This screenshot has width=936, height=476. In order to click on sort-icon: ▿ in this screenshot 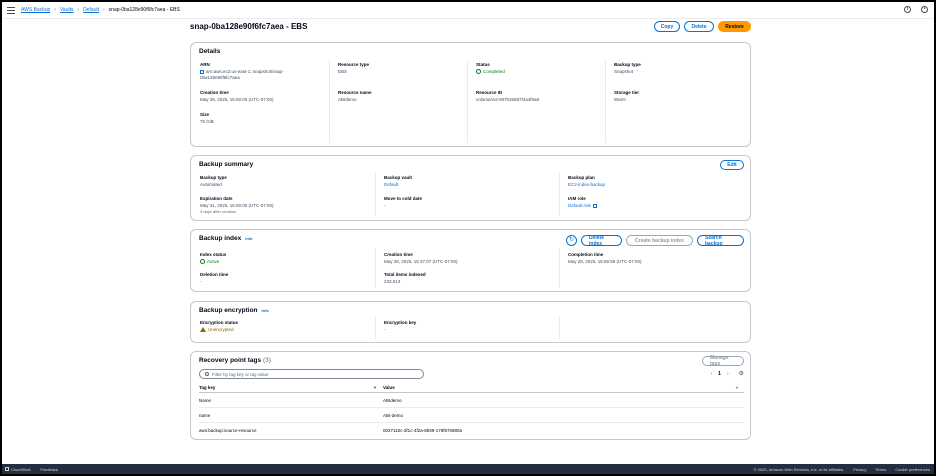, I will do `click(737, 387)`.